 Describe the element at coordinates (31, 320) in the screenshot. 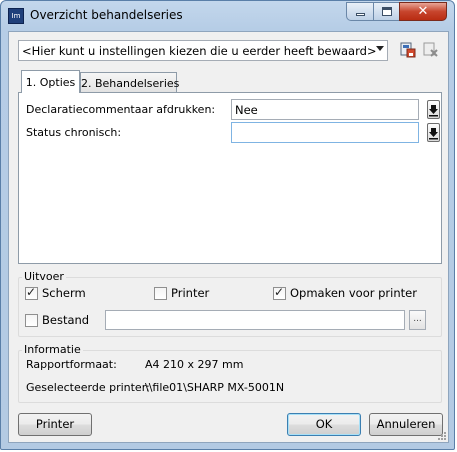

I see `bestand-checkbox` at that location.